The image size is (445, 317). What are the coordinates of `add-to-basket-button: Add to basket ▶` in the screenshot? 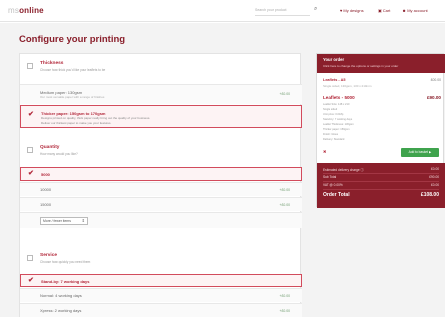 It's located at (420, 152).